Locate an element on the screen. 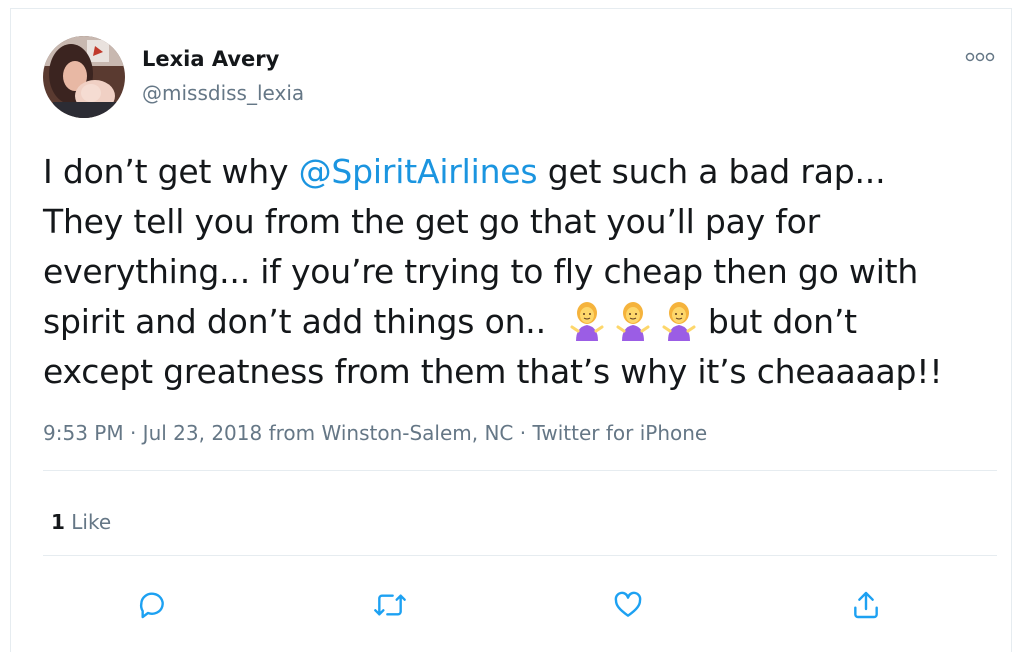 The height and width of the screenshot is (653, 1024). tweet-text-segment: I don’t get why is located at coordinates (171, 171).